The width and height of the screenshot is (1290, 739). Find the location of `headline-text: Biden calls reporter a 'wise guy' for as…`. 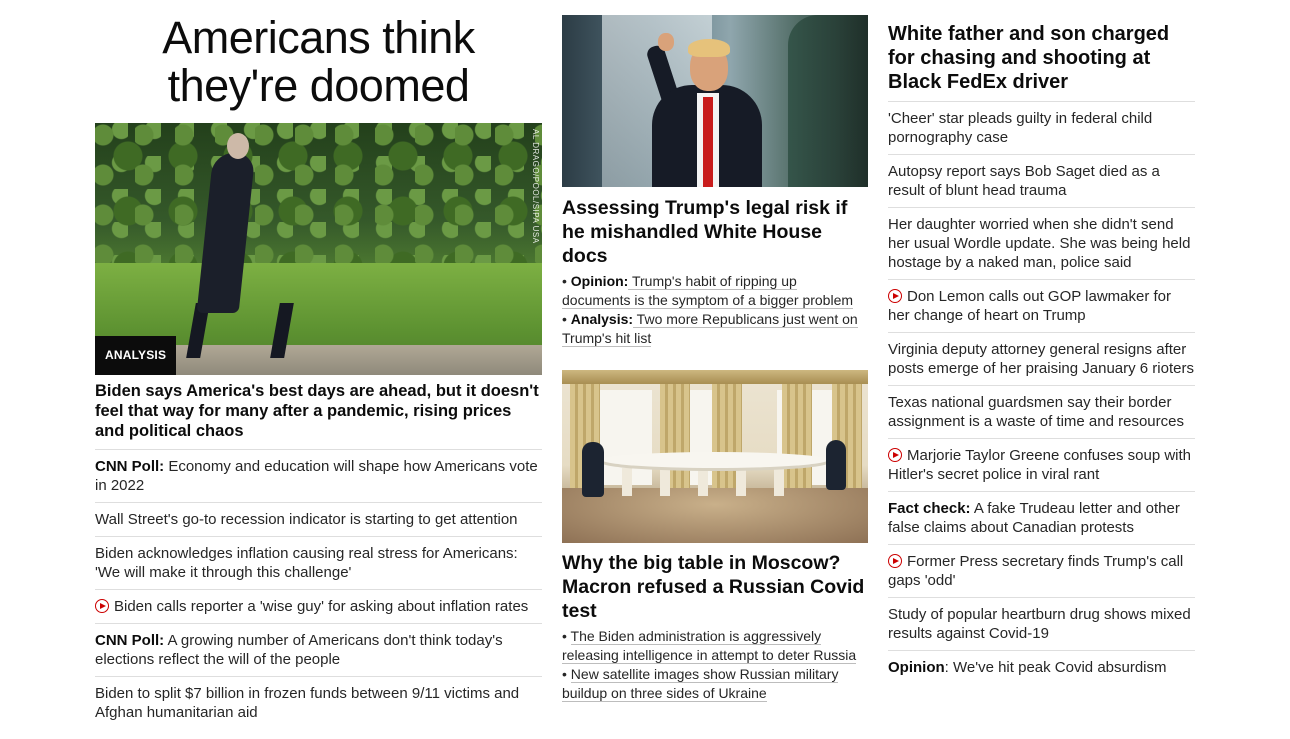

headline-text: Biden calls reporter a 'wise guy' for as… is located at coordinates (321, 606).